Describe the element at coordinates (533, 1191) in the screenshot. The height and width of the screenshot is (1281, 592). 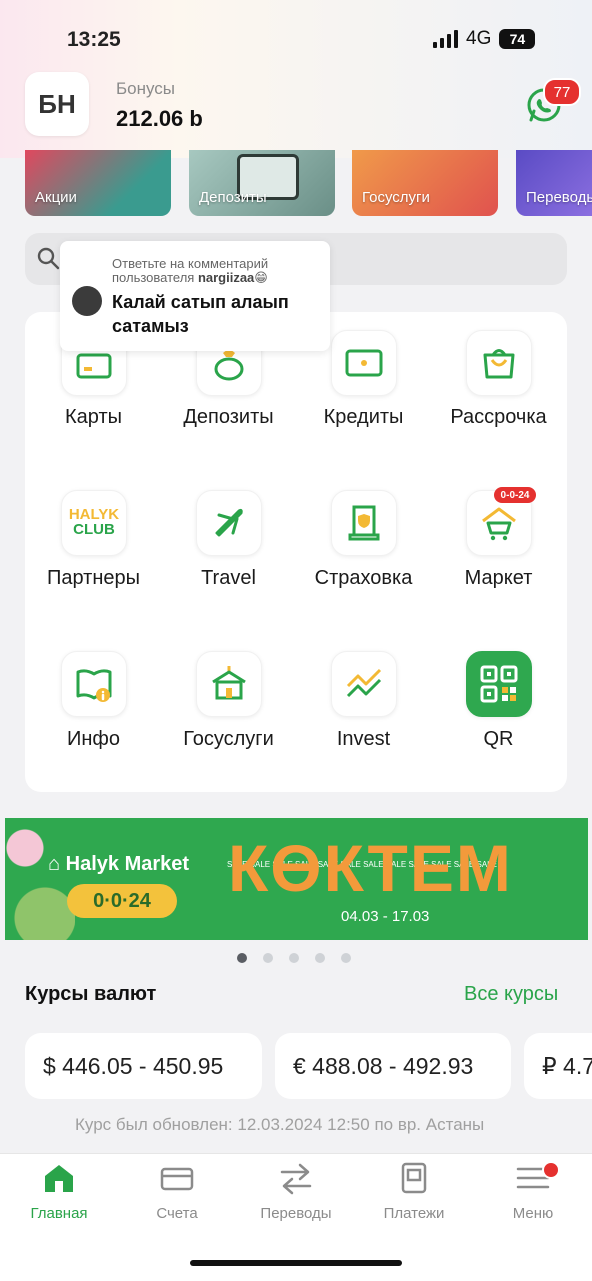
I see `tab-menu: Меню` at that location.